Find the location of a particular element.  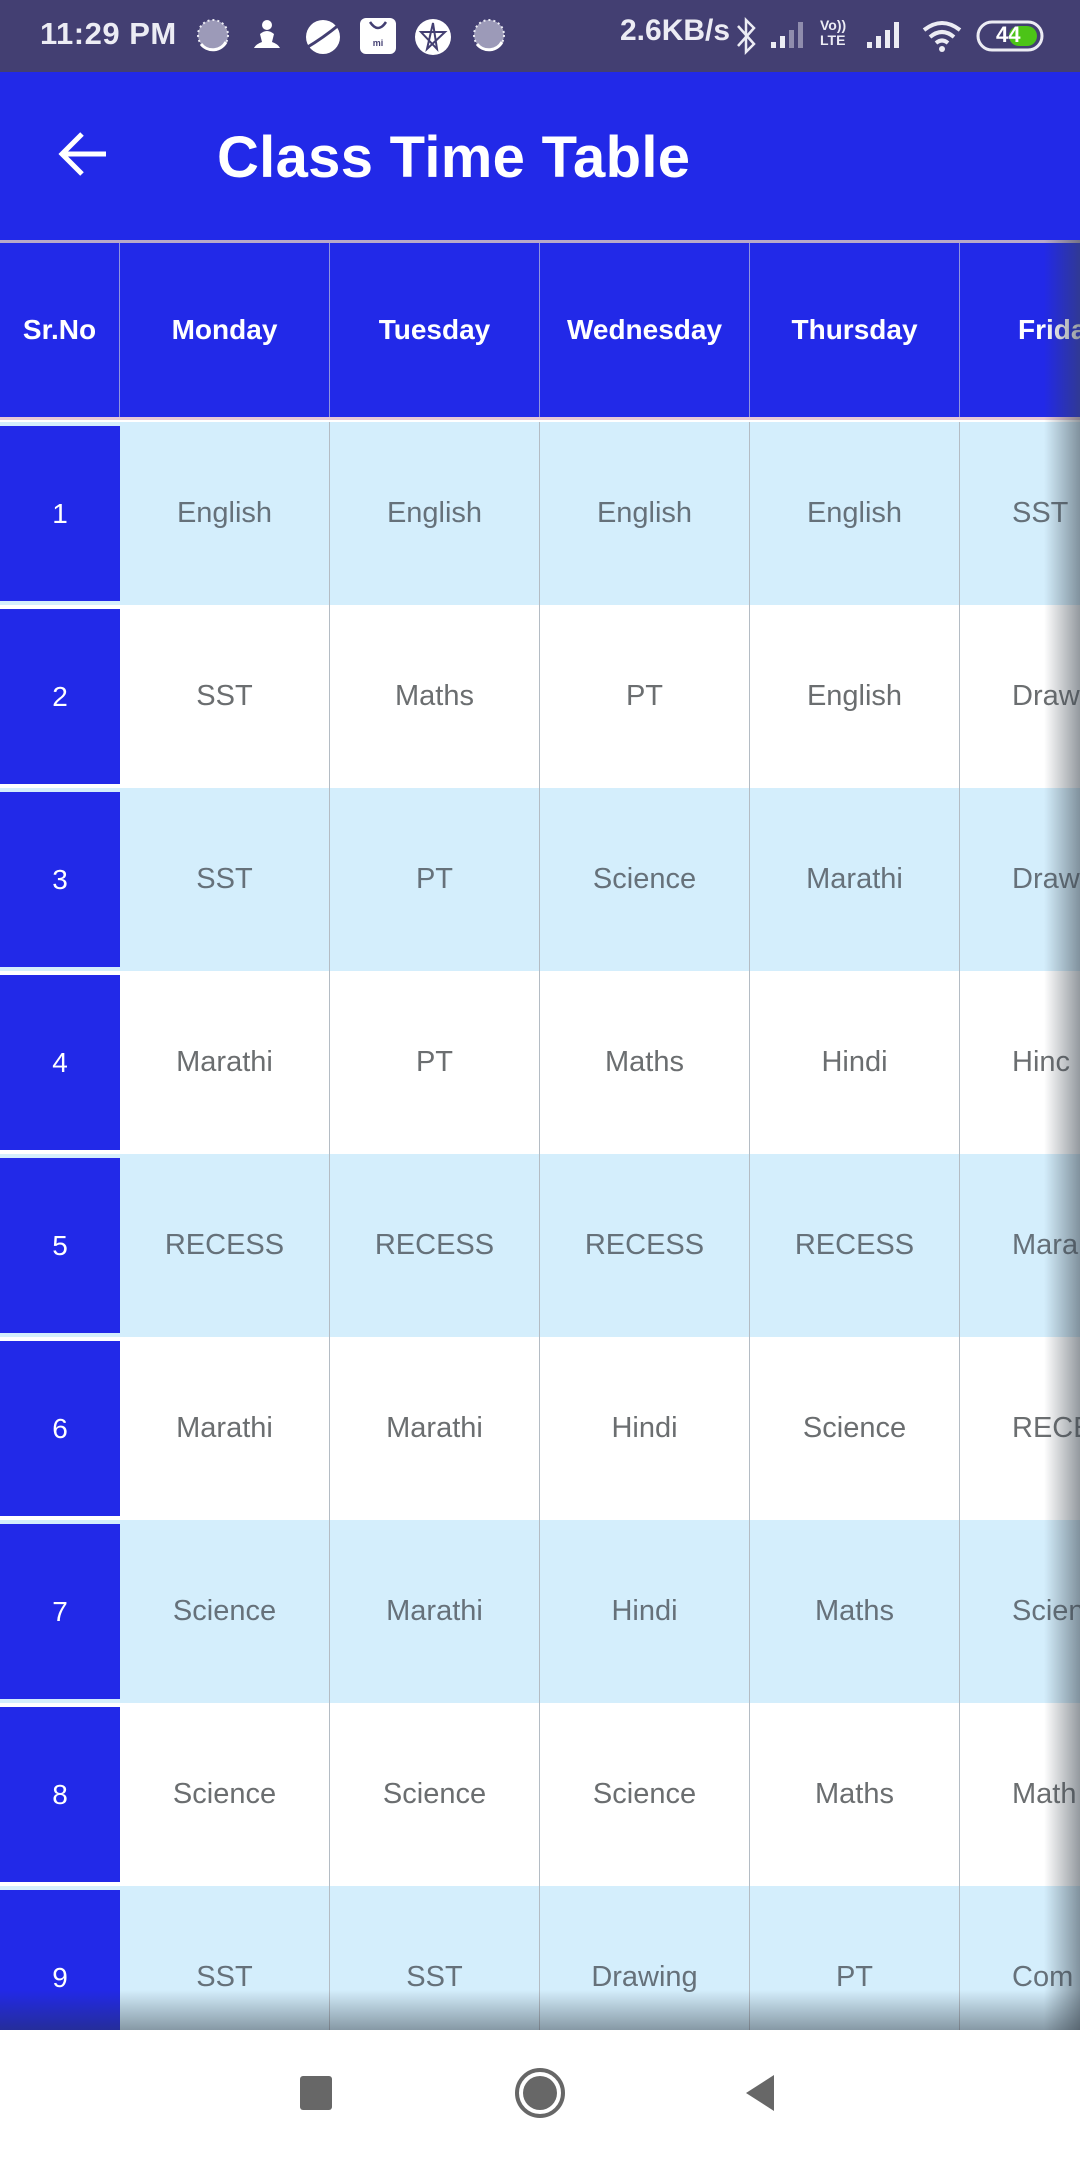

srno-cell: 5 is located at coordinates (60, 1245).